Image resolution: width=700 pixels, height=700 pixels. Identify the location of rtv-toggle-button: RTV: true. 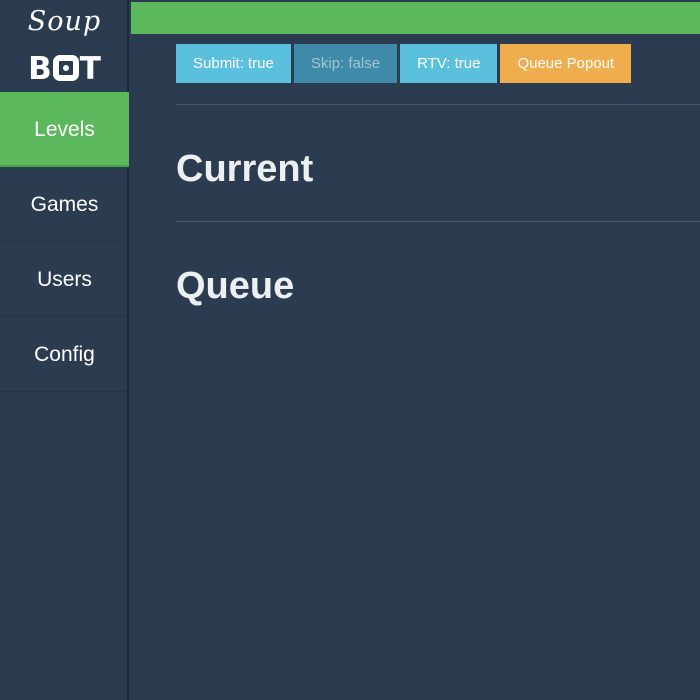
(449, 63).